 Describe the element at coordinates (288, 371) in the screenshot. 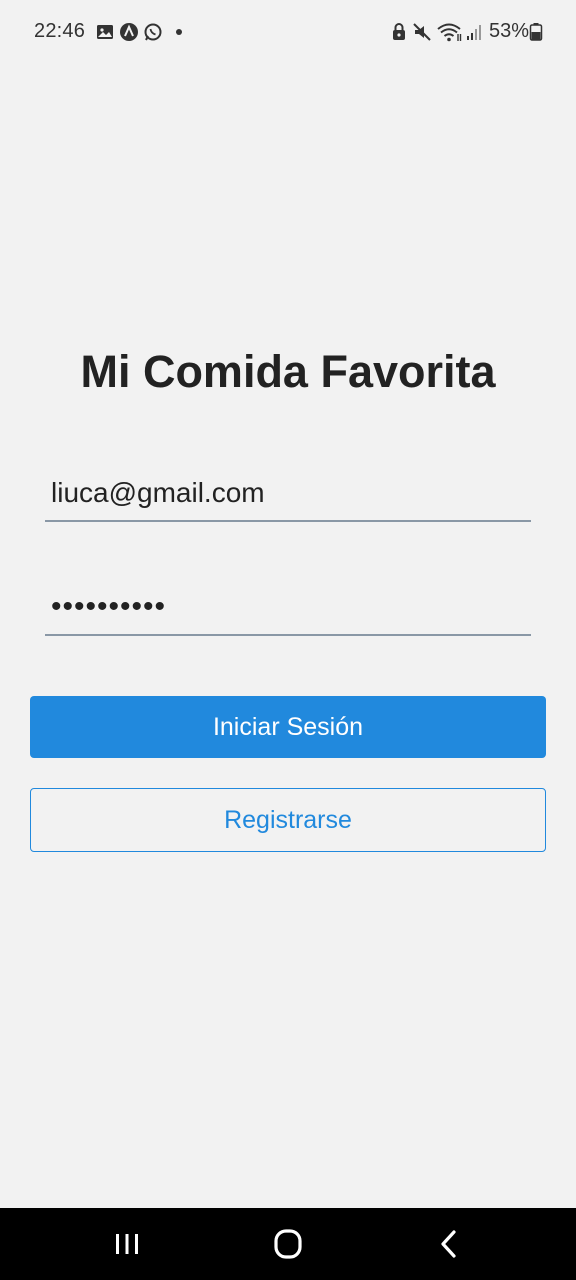

I see `app-title: Mi Comida Favorita` at that location.